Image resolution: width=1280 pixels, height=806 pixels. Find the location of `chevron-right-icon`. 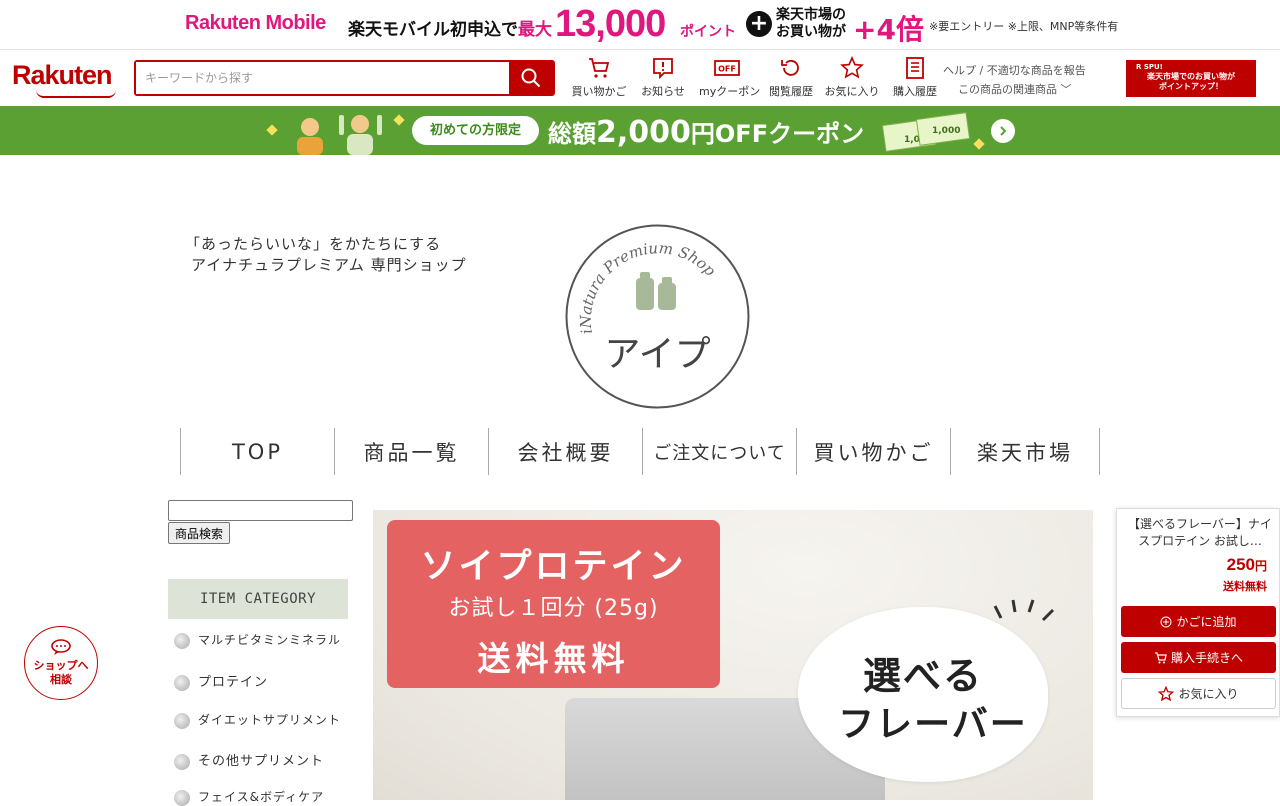

chevron-right-icon is located at coordinates (1003, 131).